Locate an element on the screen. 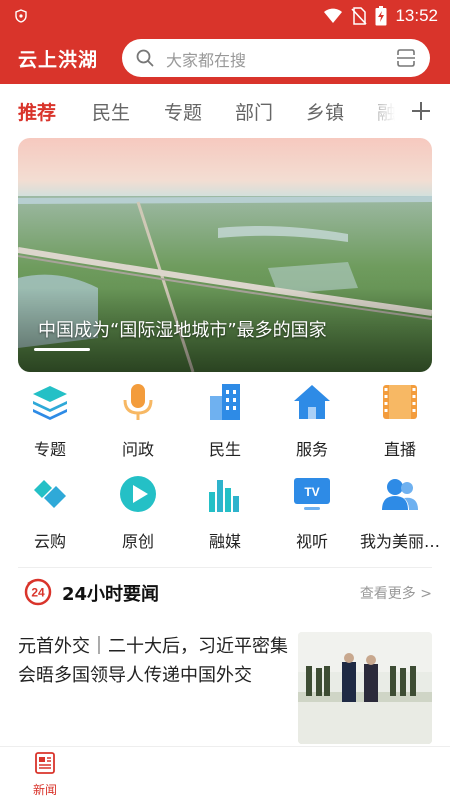 The height and width of the screenshot is (800, 450). grid-label: 服务 is located at coordinates (311, 449).